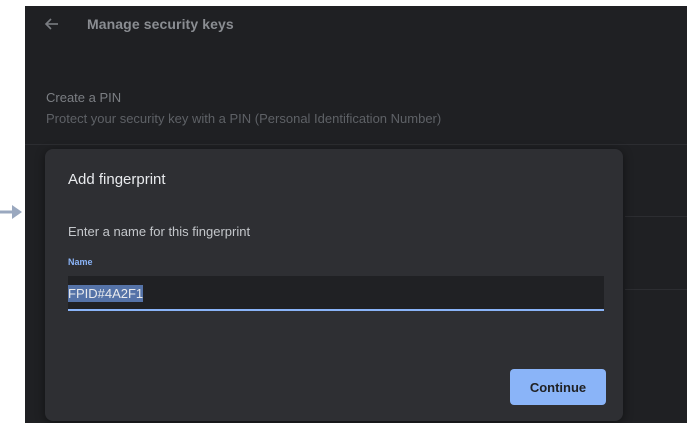 This screenshot has width=687, height=423. What do you see at coordinates (356, 26) in the screenshot?
I see `page-header: Manage security keys` at bounding box center [356, 26].